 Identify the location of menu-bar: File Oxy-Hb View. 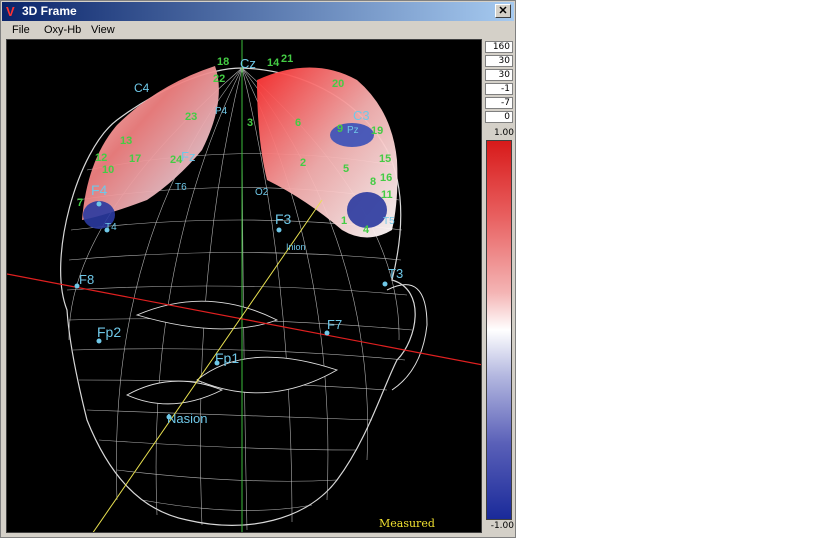
(258, 30).